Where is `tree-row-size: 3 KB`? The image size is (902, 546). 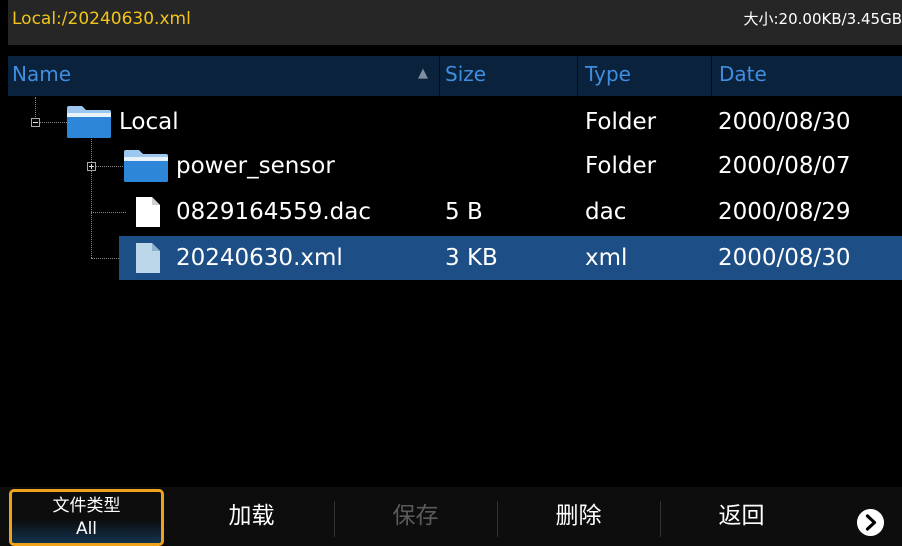
tree-row-size: 3 KB is located at coordinates (471, 258).